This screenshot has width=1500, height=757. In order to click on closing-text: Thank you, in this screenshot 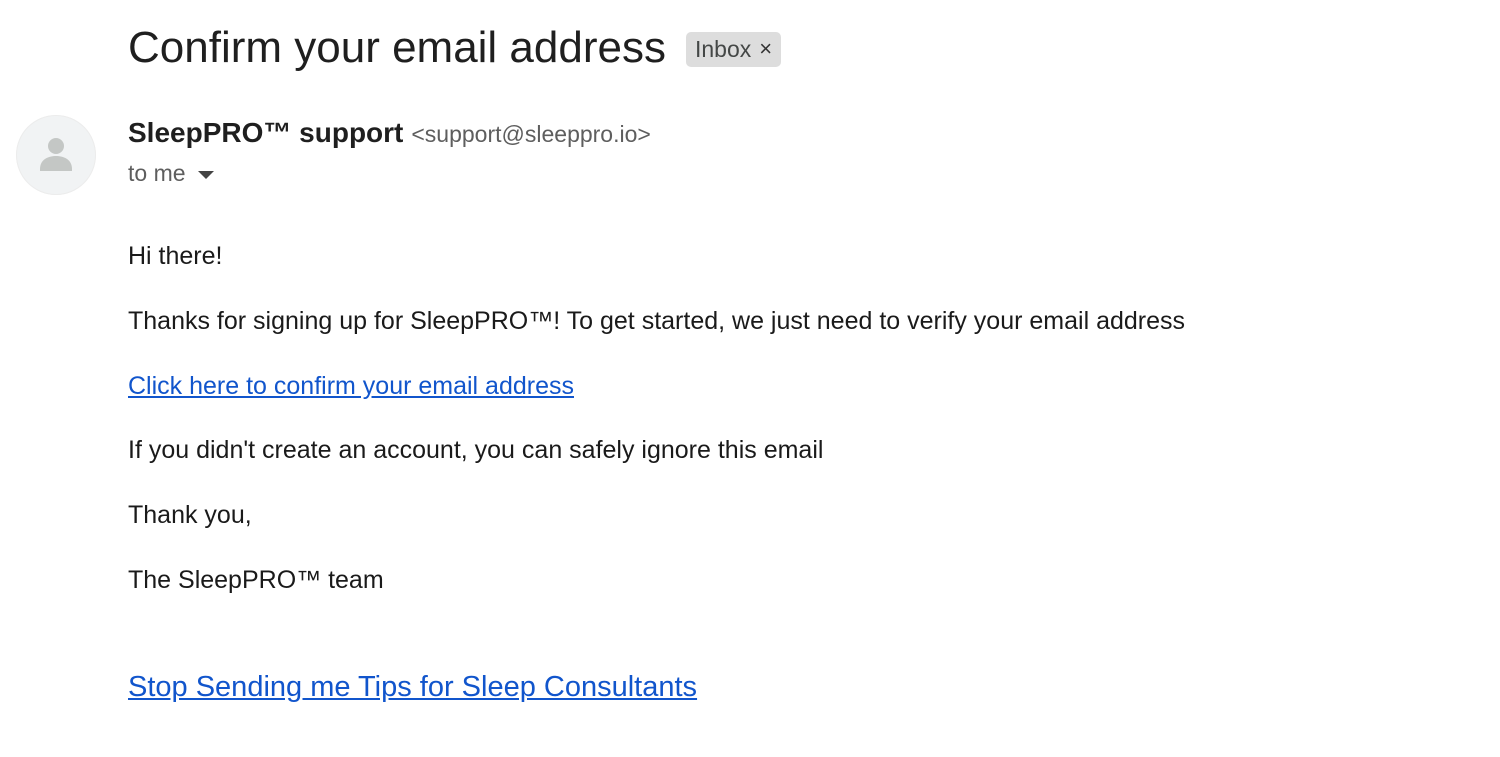, I will do `click(190, 515)`.